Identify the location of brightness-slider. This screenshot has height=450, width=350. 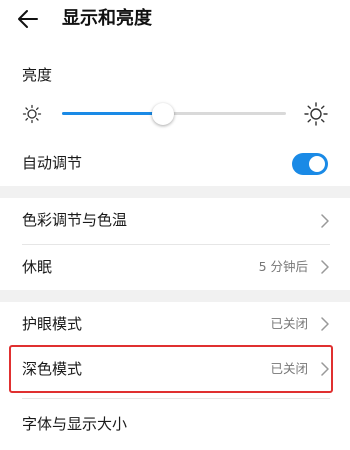
(174, 114).